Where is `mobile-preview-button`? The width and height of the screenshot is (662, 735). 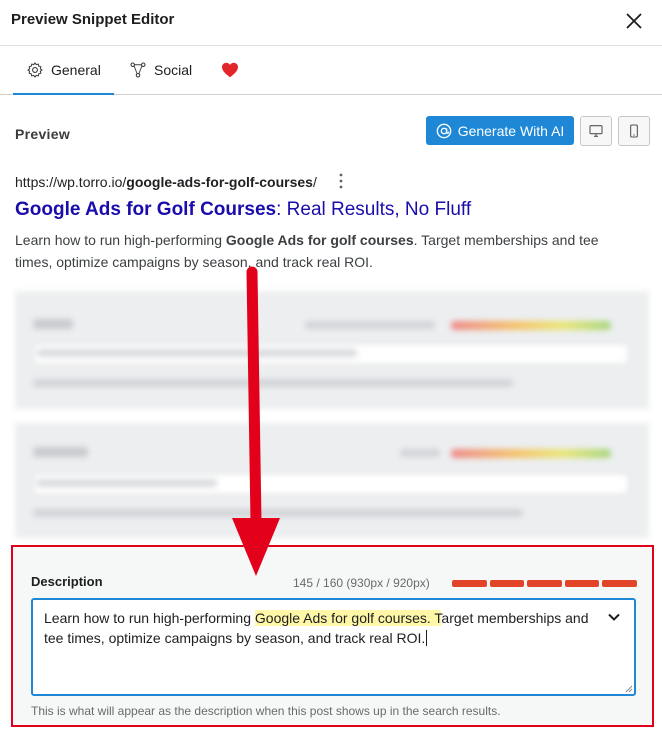
mobile-preview-button is located at coordinates (634, 131).